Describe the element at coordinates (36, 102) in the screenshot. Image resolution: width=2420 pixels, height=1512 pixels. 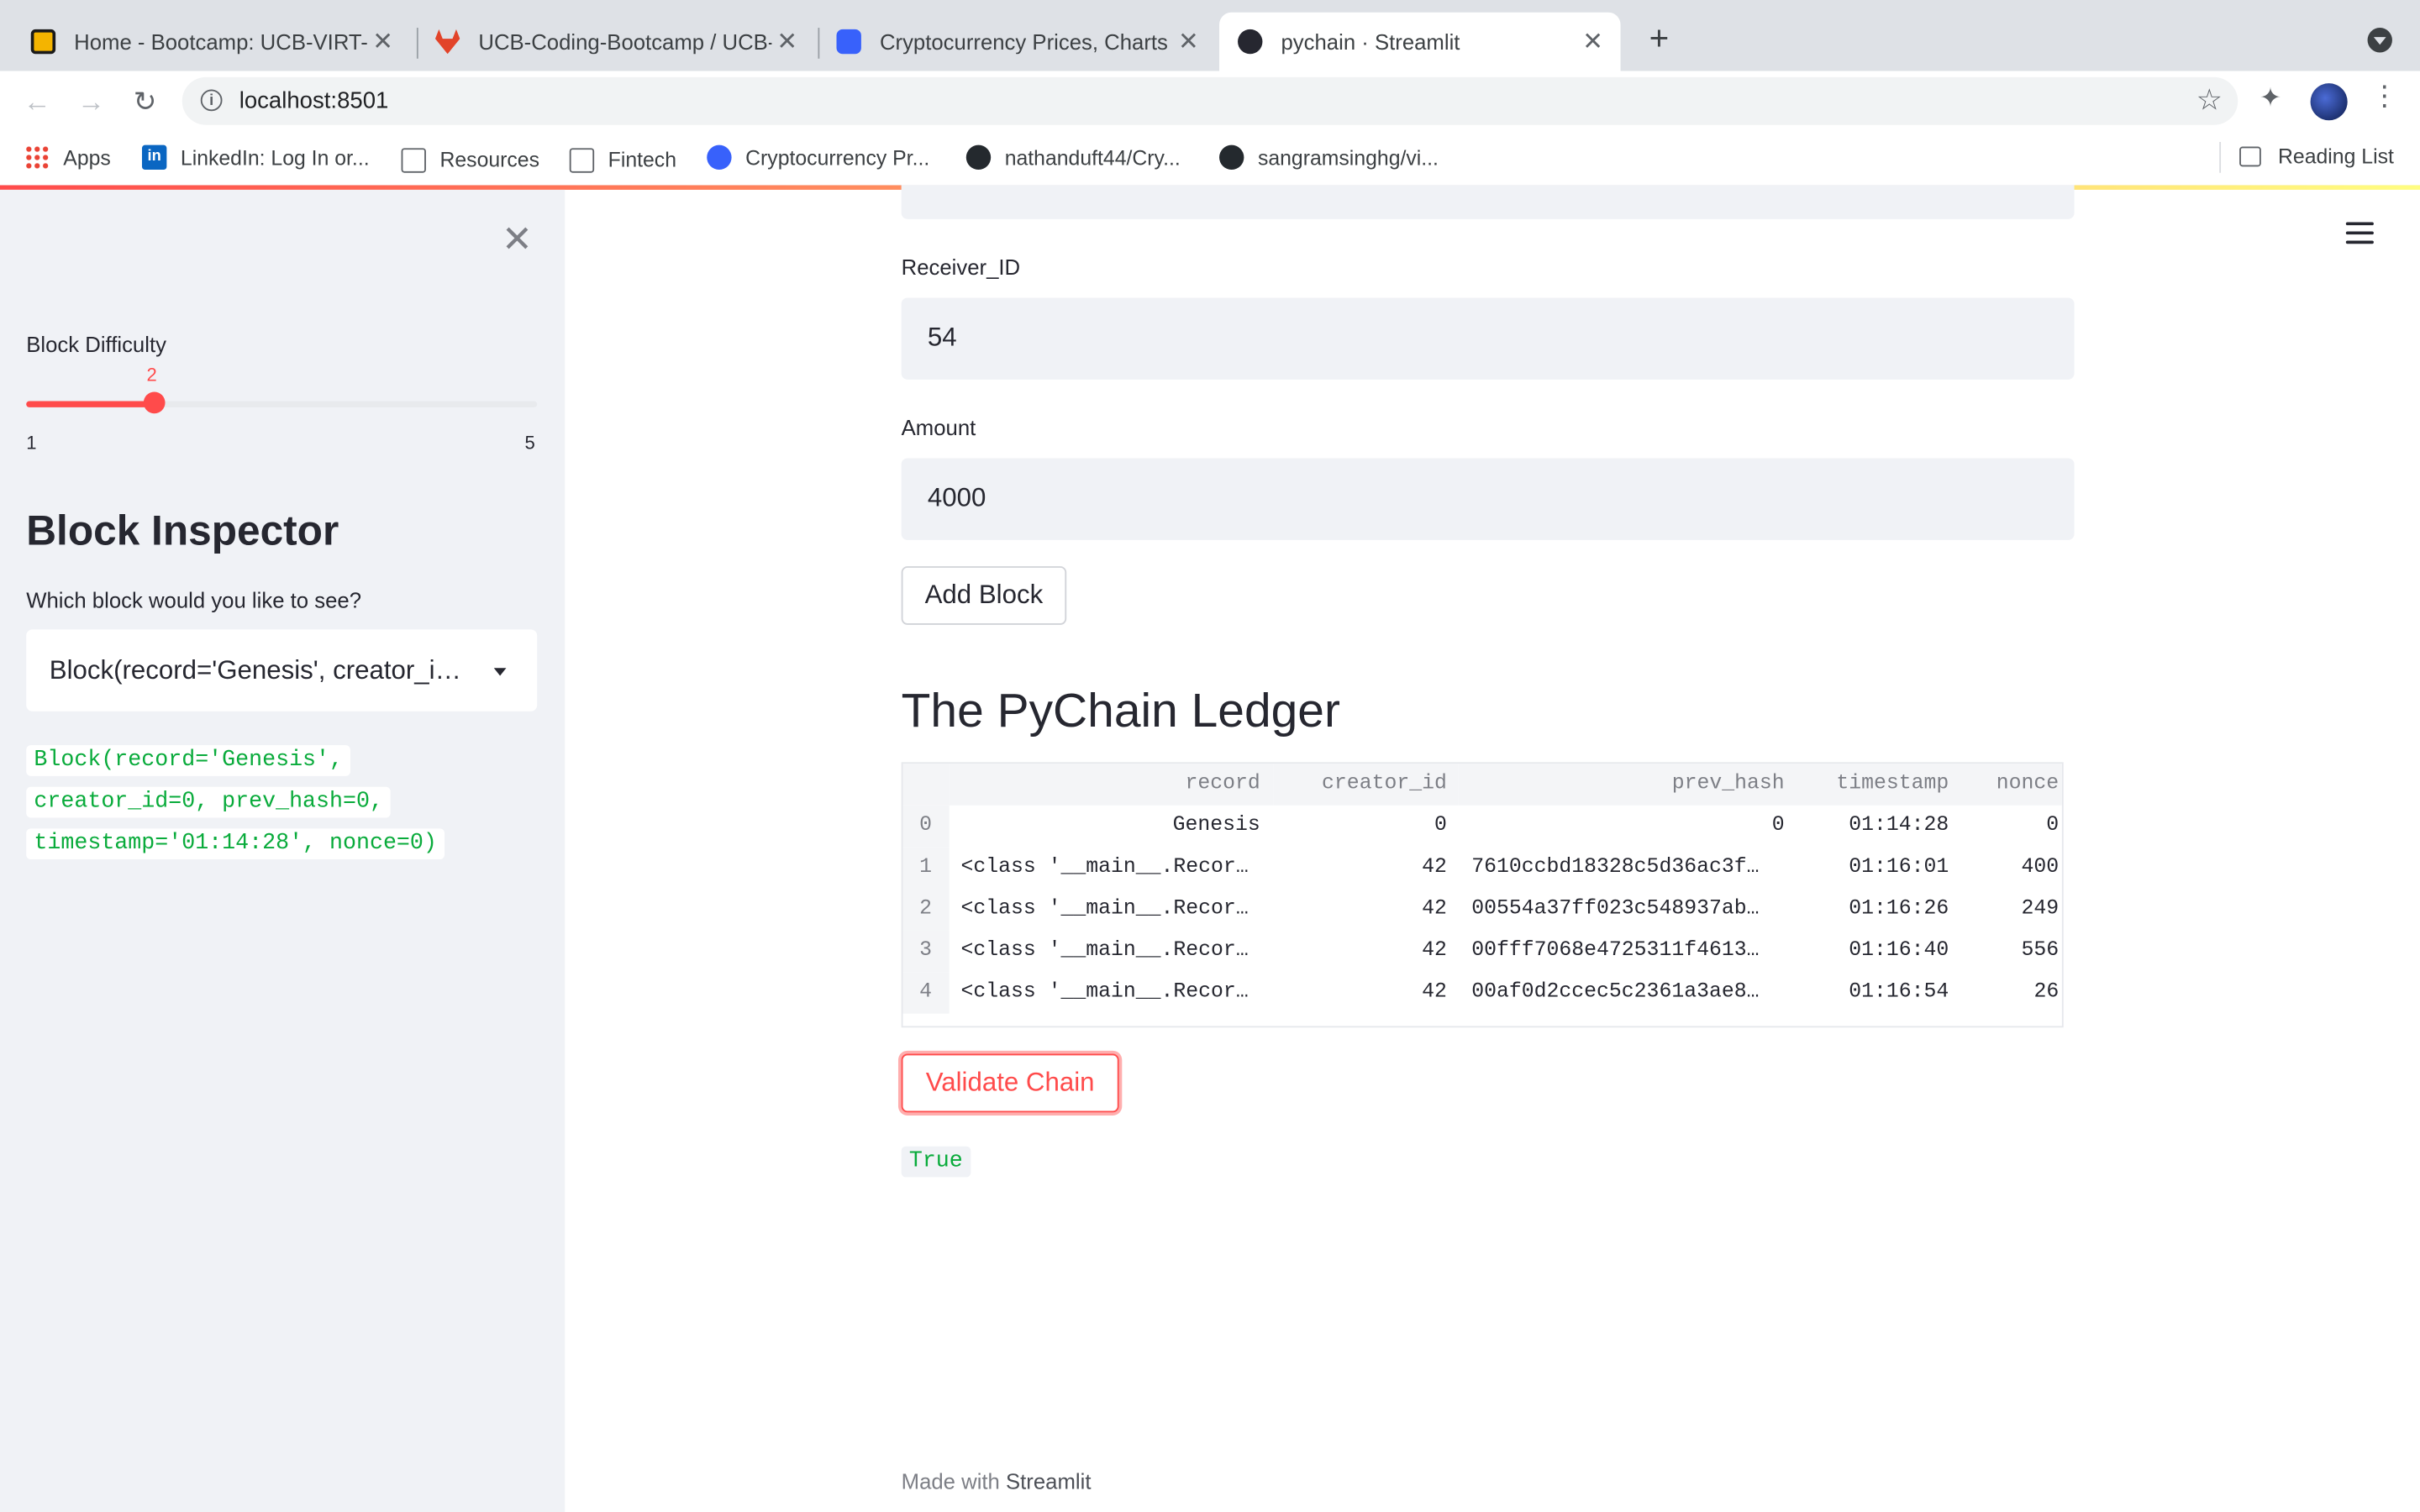
I see `back-arrow-icon: ←` at that location.